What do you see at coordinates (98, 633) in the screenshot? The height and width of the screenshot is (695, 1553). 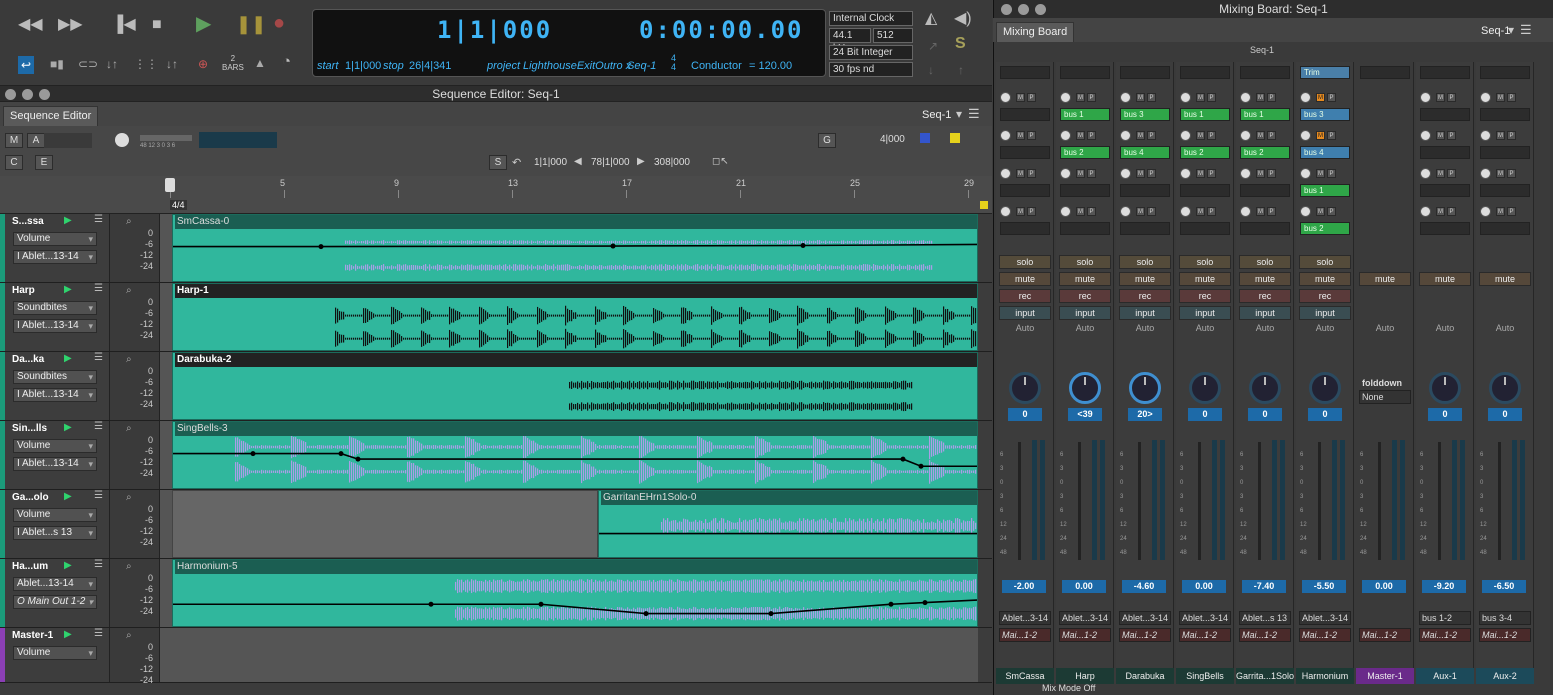 I see `menu-icon: ☰` at bounding box center [98, 633].